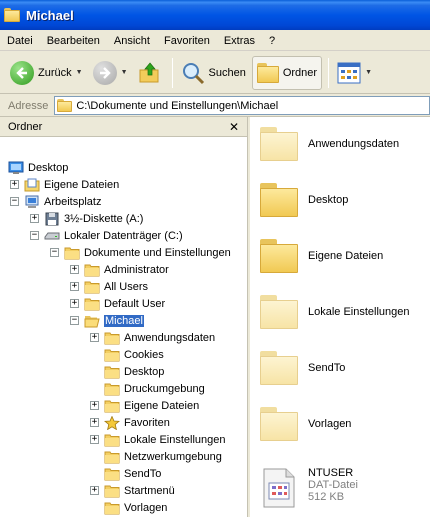 The image size is (430, 517). I want to click on tree-node: Anwendungsdaten, so click(159, 337).